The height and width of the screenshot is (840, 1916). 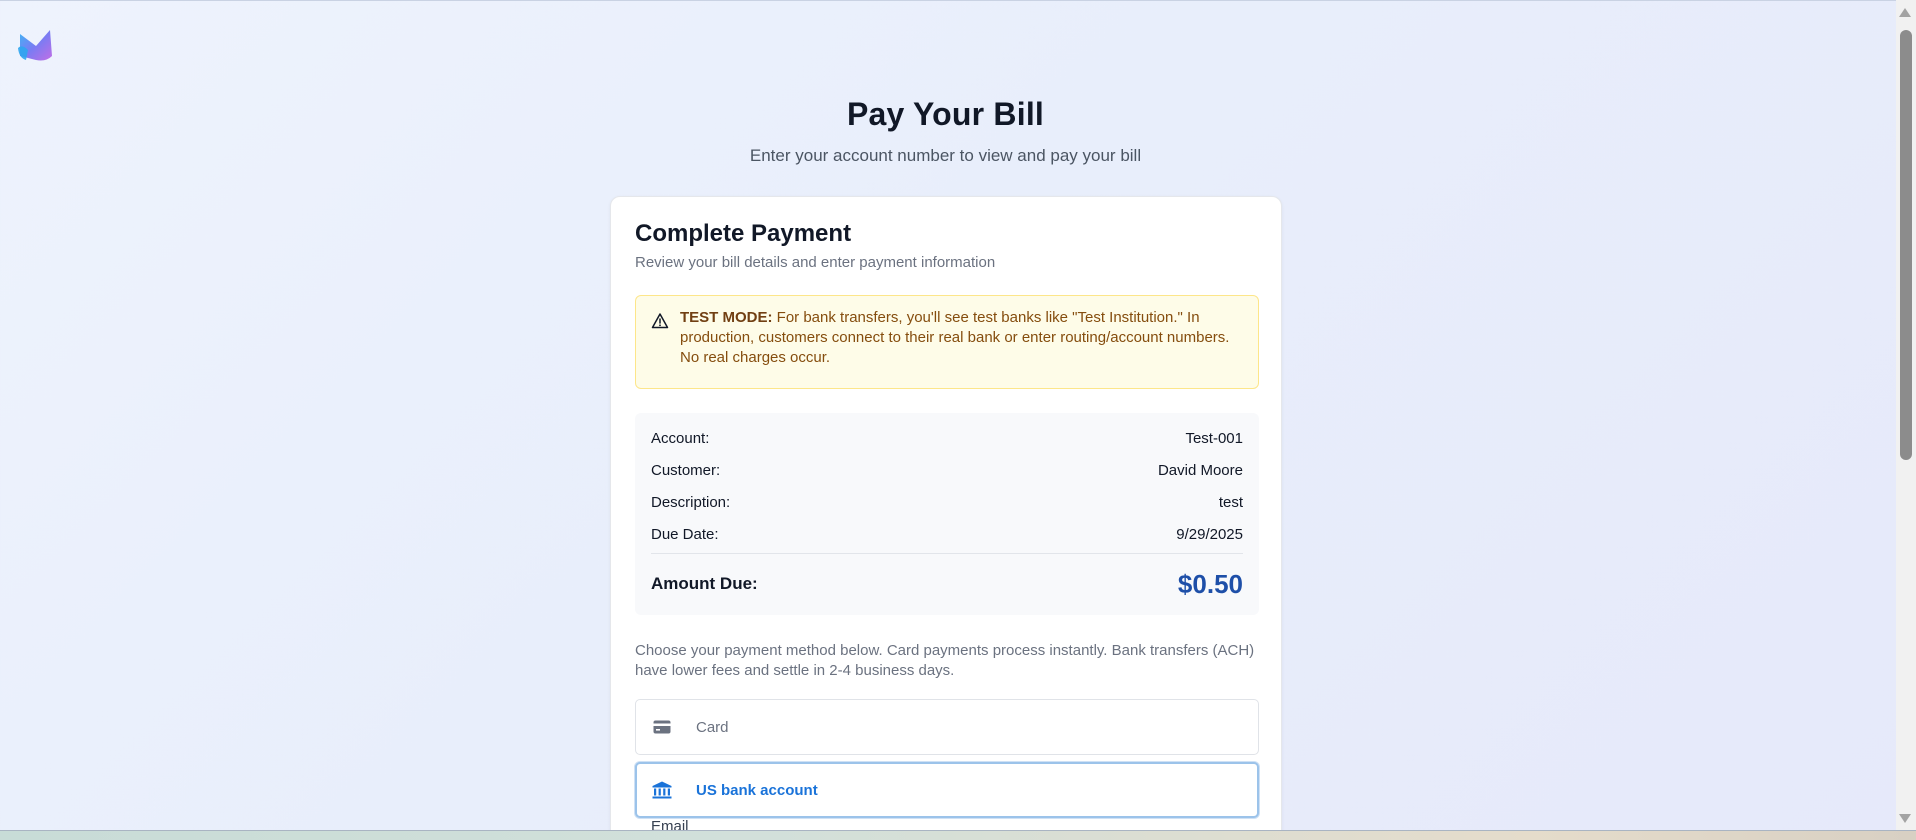 What do you see at coordinates (947, 553) in the screenshot?
I see `summary-divider` at bounding box center [947, 553].